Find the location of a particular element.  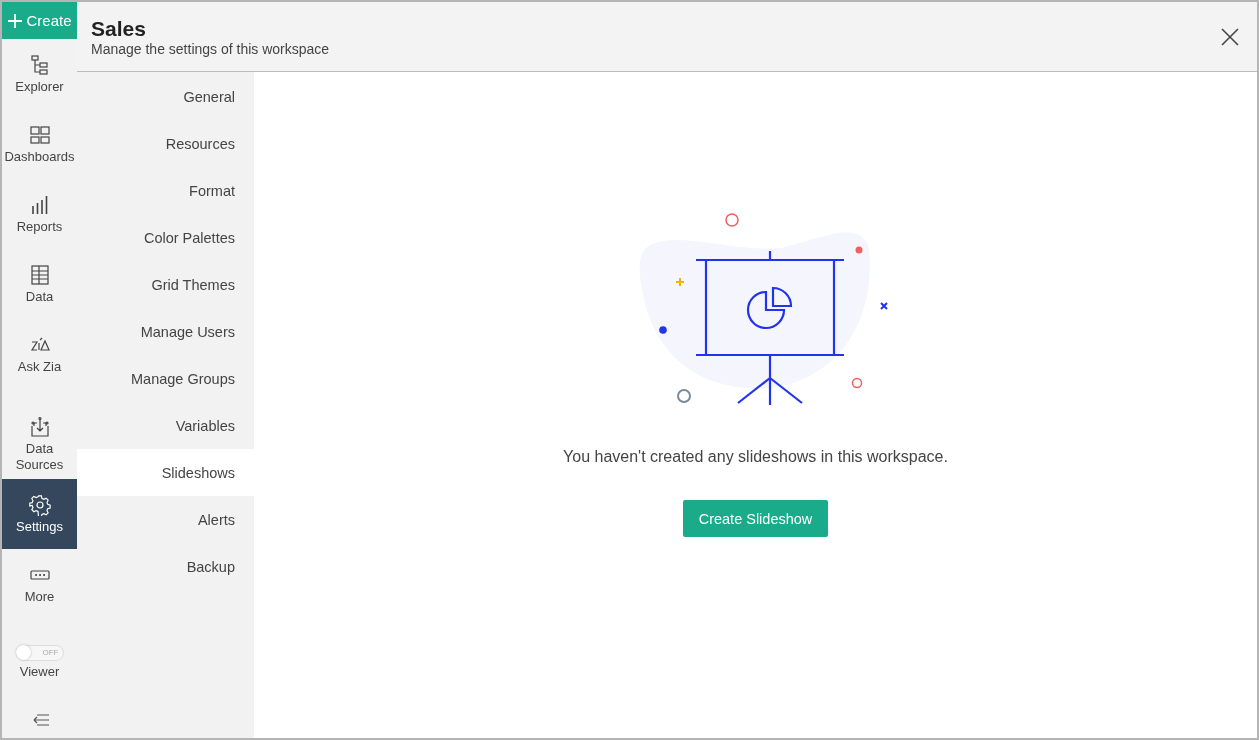

workspace-subtitle: Manage the settings of this workspace is located at coordinates (210, 48).